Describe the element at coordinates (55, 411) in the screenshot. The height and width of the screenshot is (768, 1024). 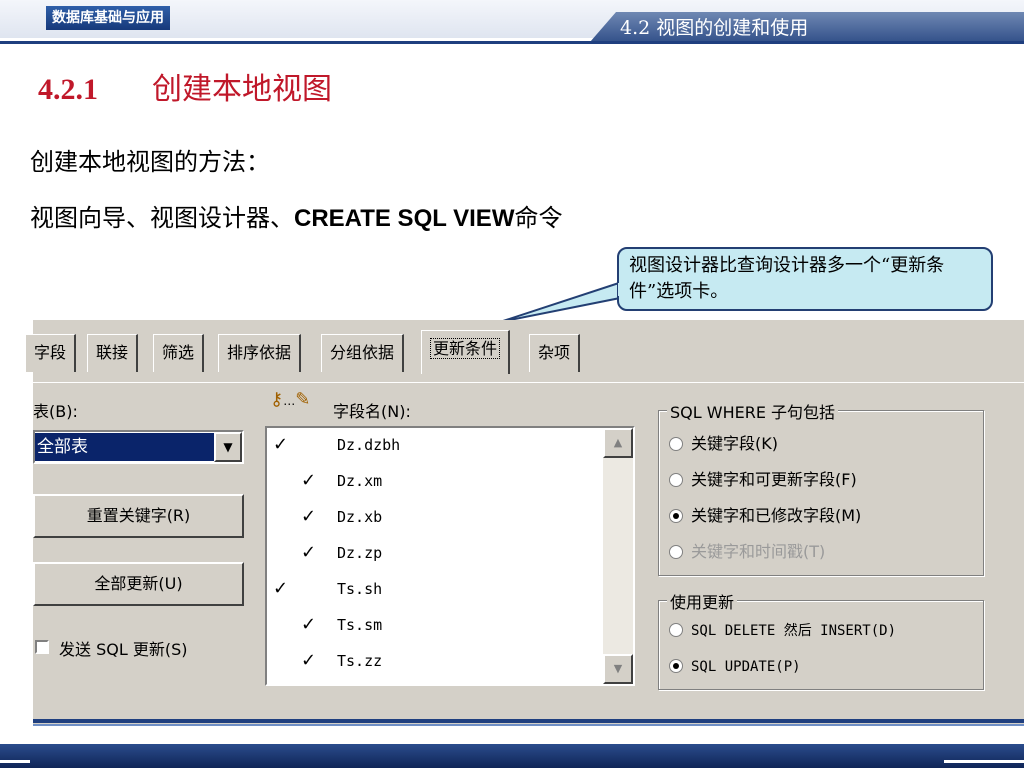
I see `table-label: 表(B):` at that location.